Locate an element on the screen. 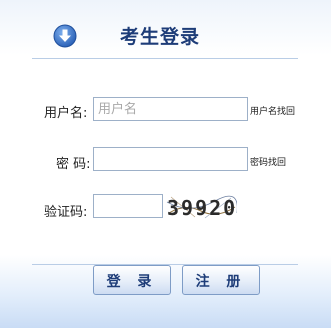  arrow-down-circle-icon is located at coordinates (65, 36).